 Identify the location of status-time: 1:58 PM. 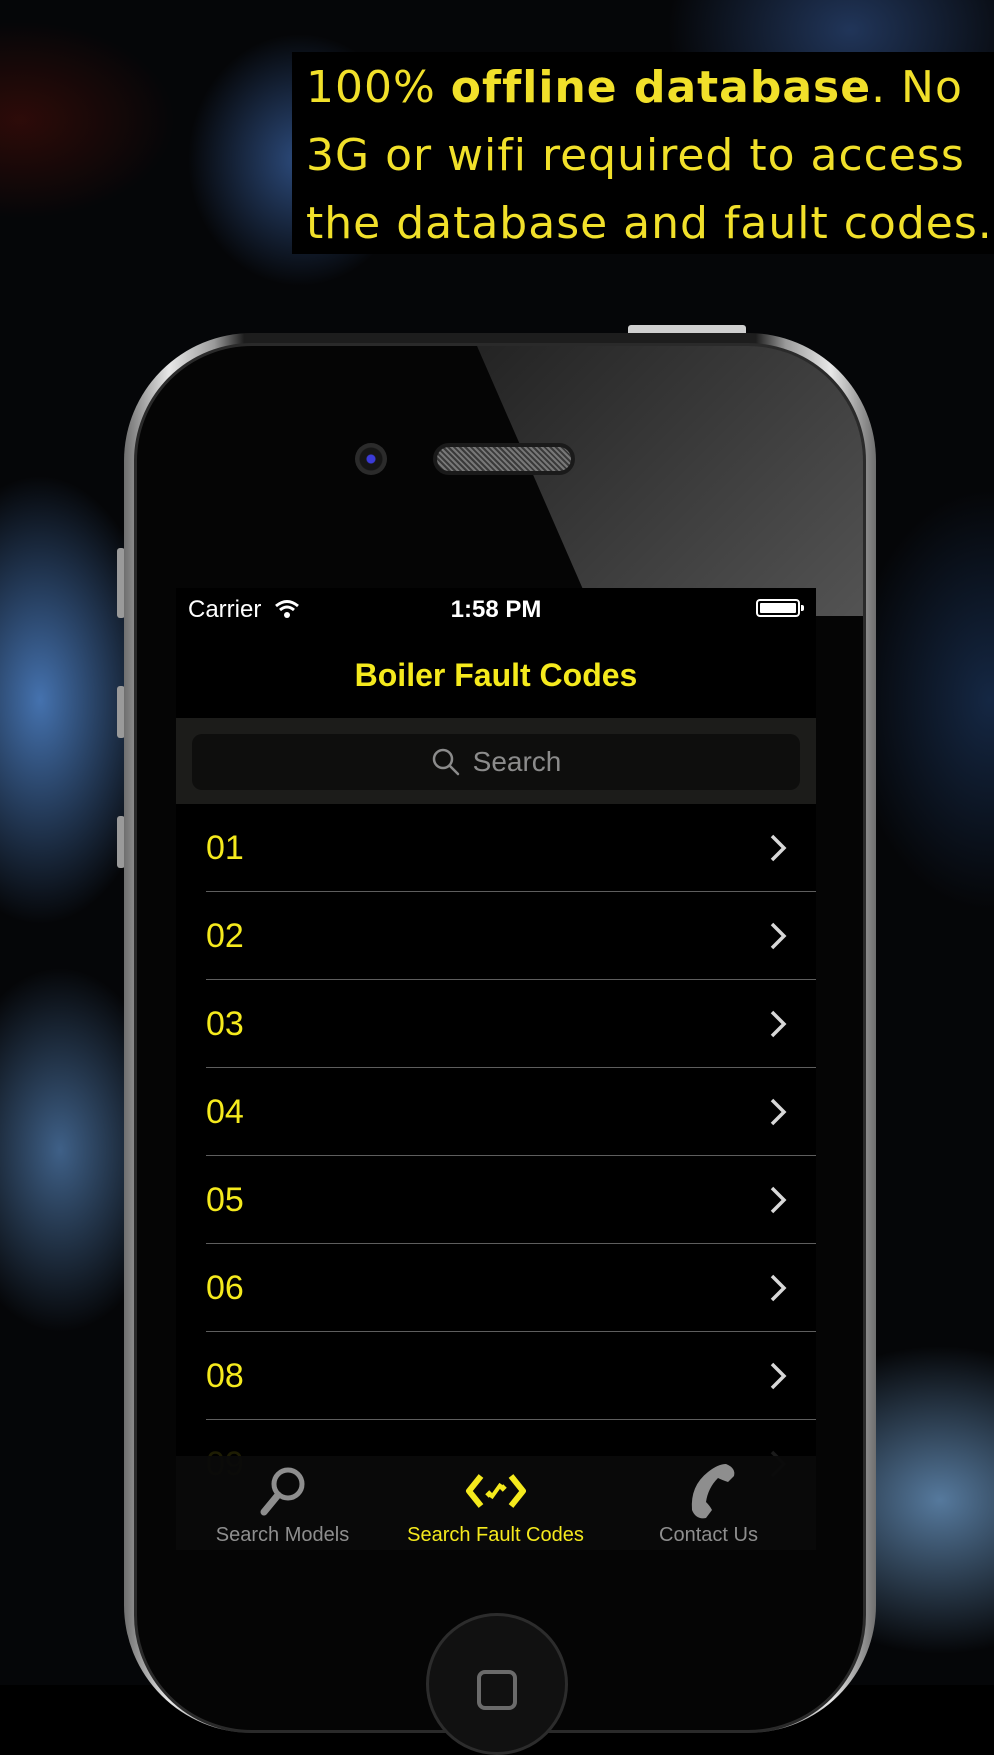
(496, 609).